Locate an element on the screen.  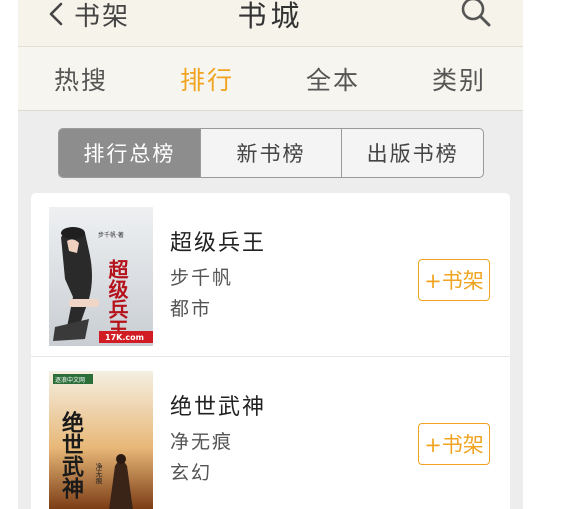
search-button is located at coordinates (476, 15).